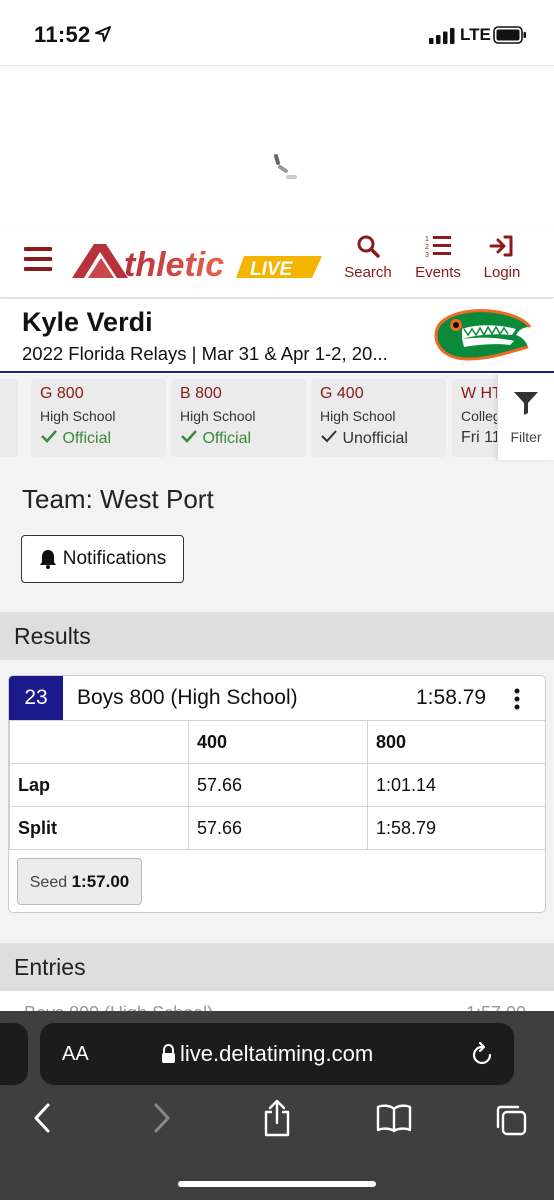 The image size is (554, 1200). What do you see at coordinates (62, 393) in the screenshot?
I see `event-tab-name: G 800` at bounding box center [62, 393].